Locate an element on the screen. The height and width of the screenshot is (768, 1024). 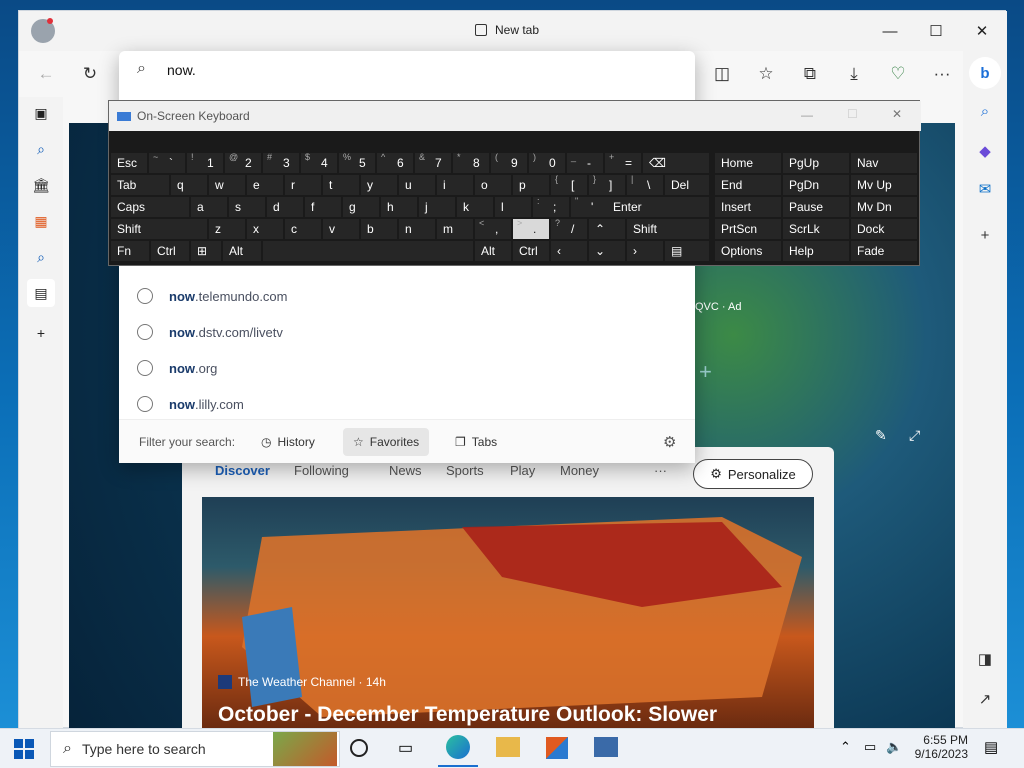
suggestion-item: now.dstv.com/livetv is located at coordinates (407, 333).